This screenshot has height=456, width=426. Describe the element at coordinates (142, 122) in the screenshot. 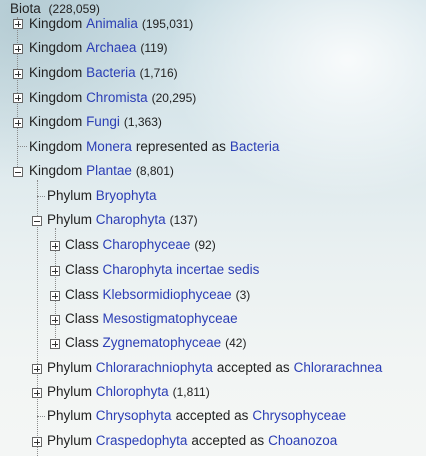

I see `taxon-count: (1,363)` at that location.